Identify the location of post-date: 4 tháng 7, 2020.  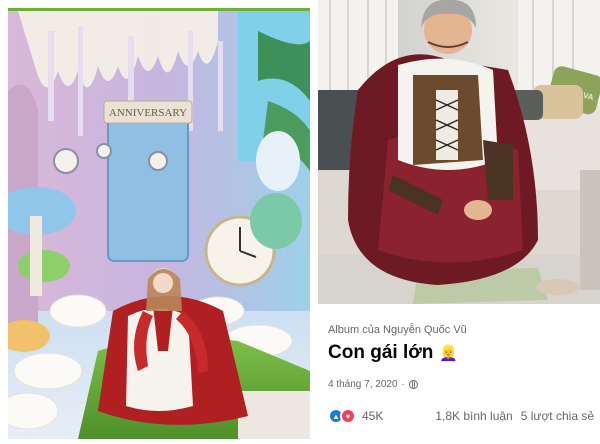
(363, 384).